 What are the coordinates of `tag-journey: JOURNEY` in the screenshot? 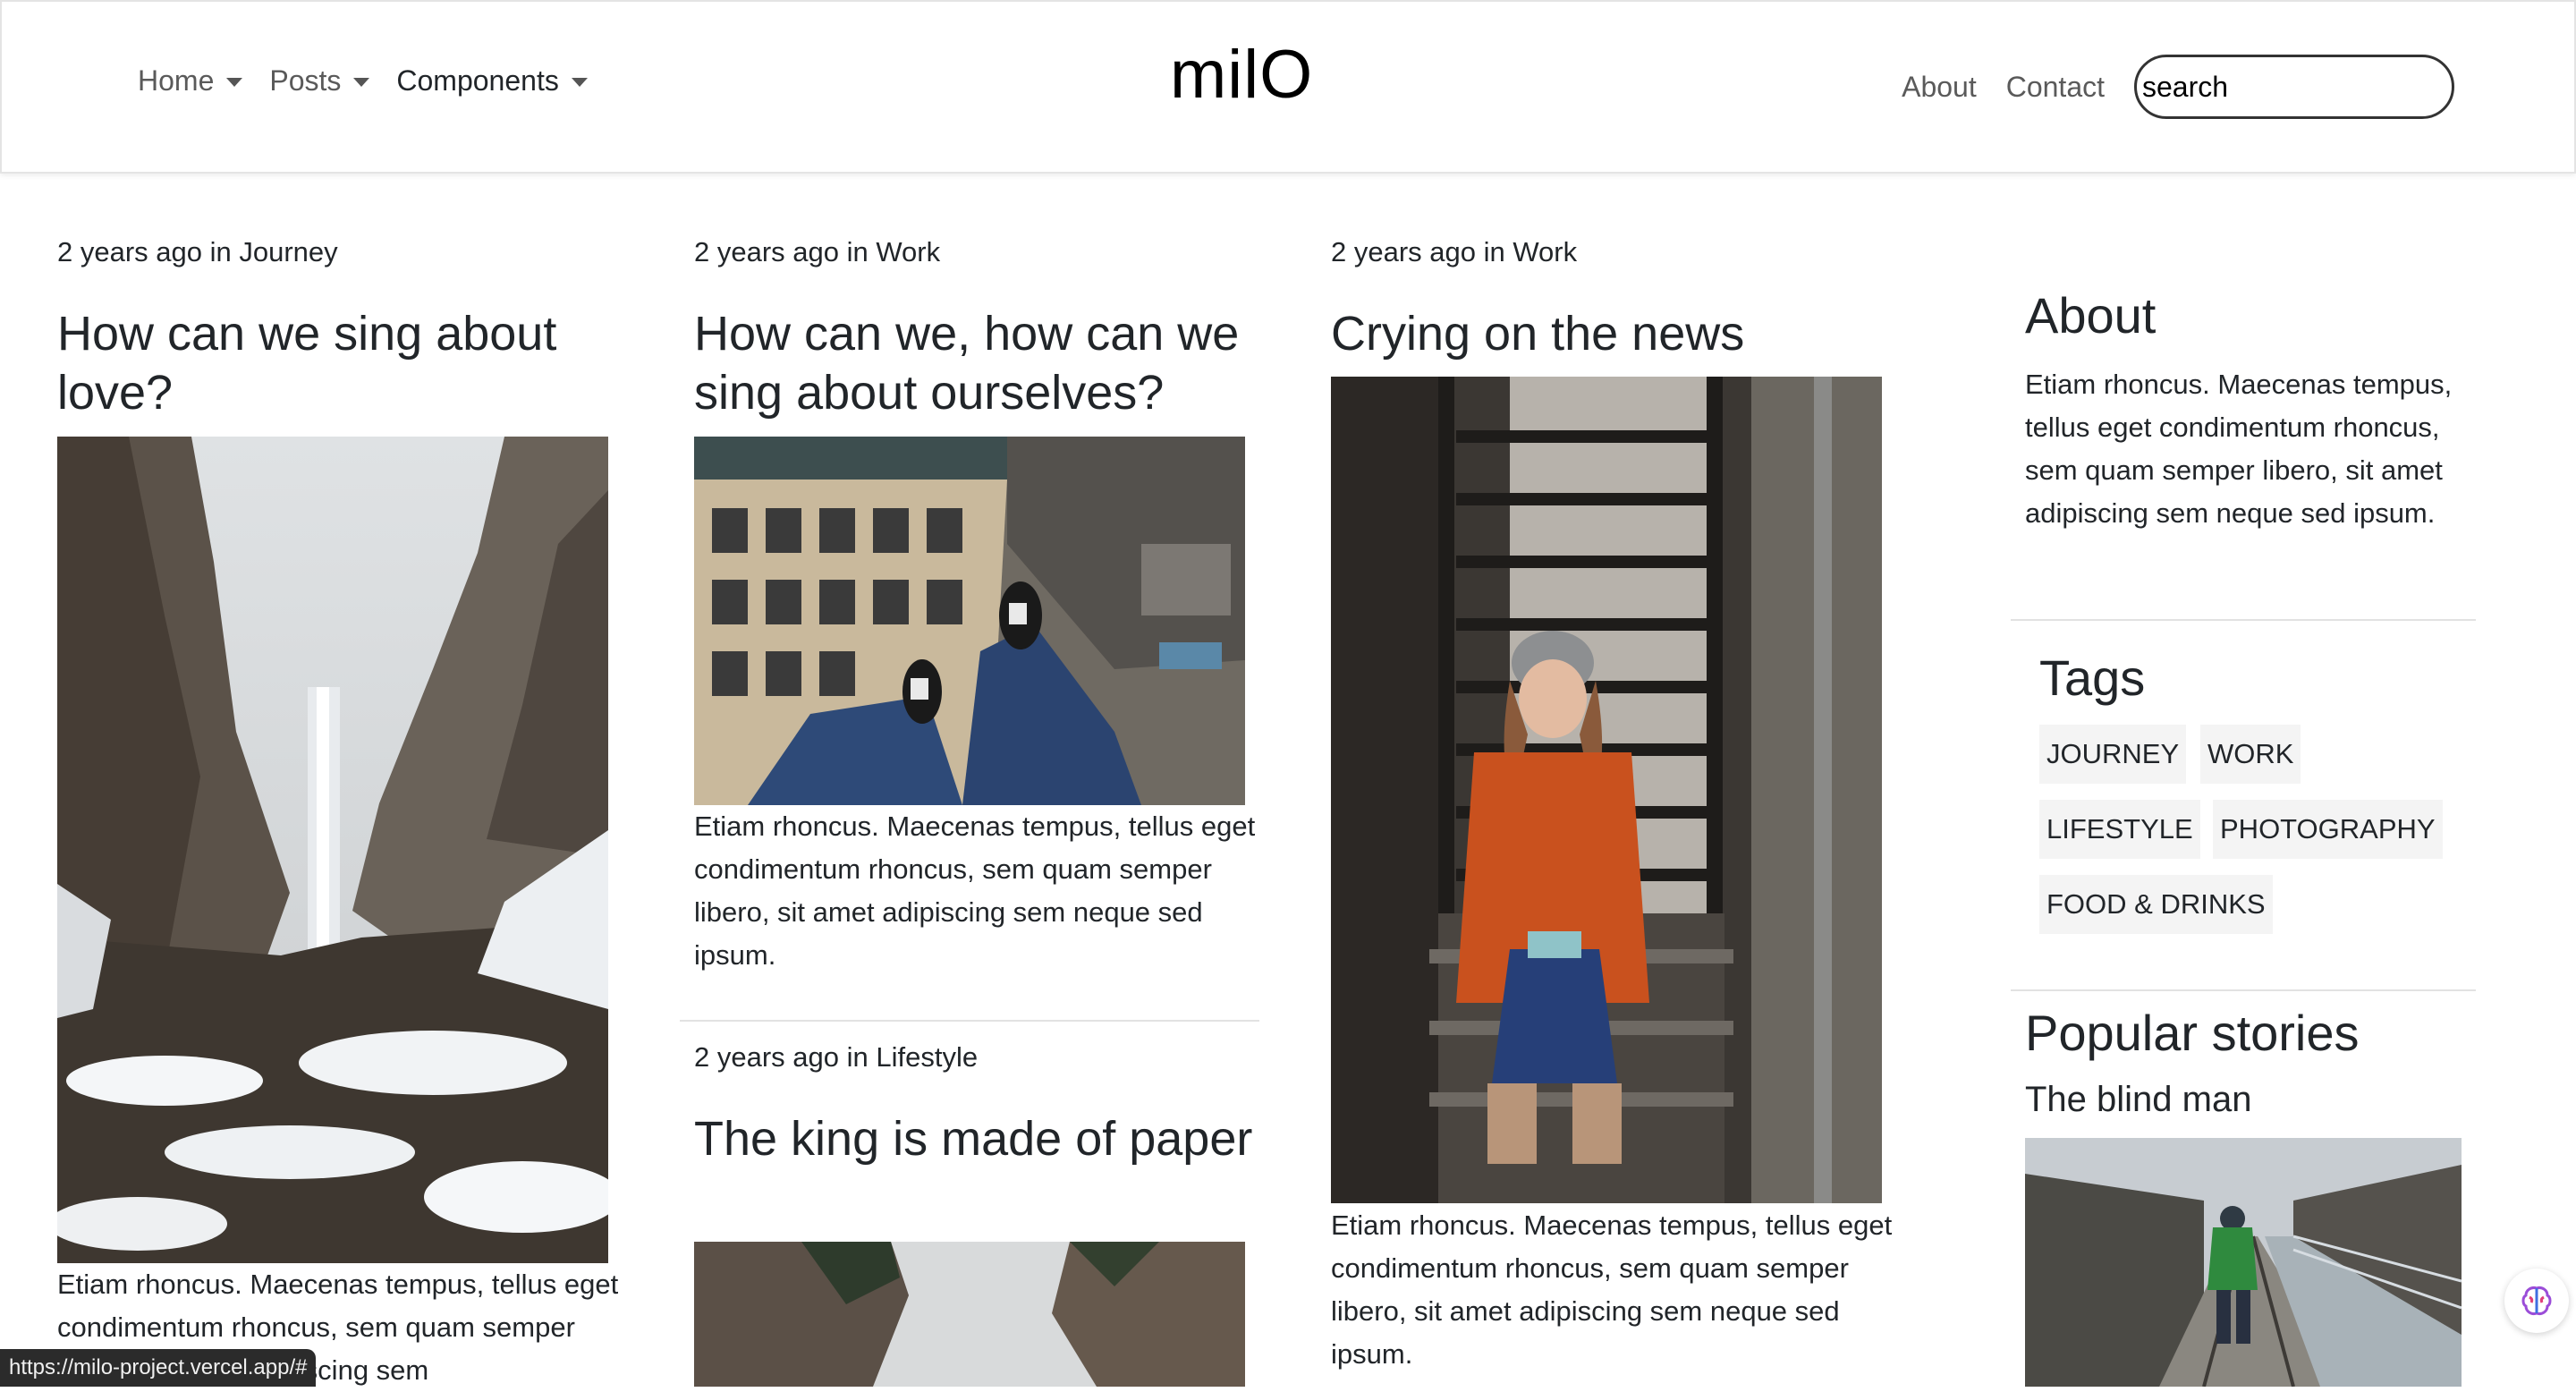 It's located at (2113, 754).